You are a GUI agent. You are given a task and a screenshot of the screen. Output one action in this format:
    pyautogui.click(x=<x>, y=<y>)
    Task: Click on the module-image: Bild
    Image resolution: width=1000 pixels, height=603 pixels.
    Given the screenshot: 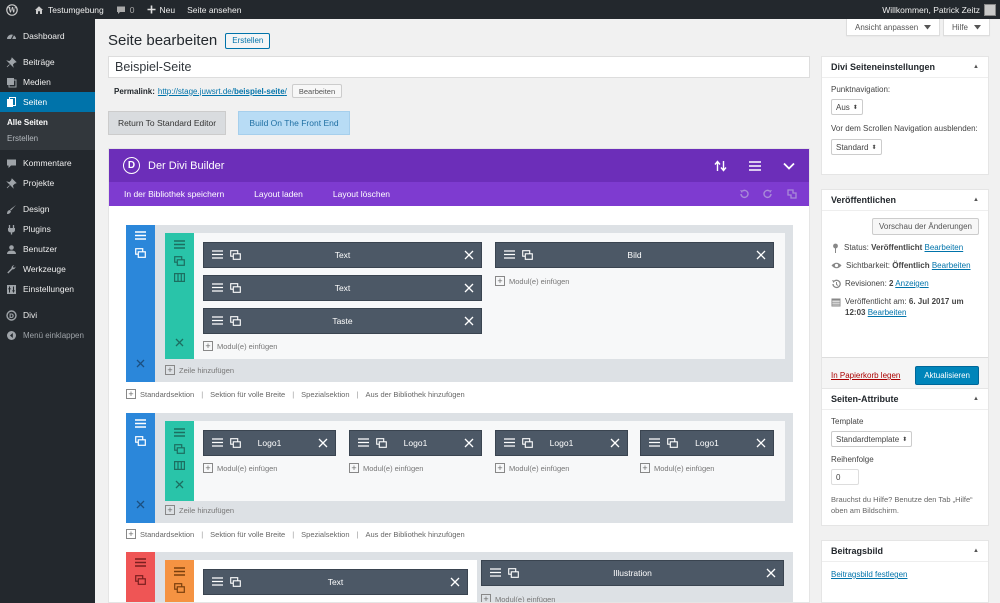 What is the action you would take?
    pyautogui.click(x=634, y=255)
    